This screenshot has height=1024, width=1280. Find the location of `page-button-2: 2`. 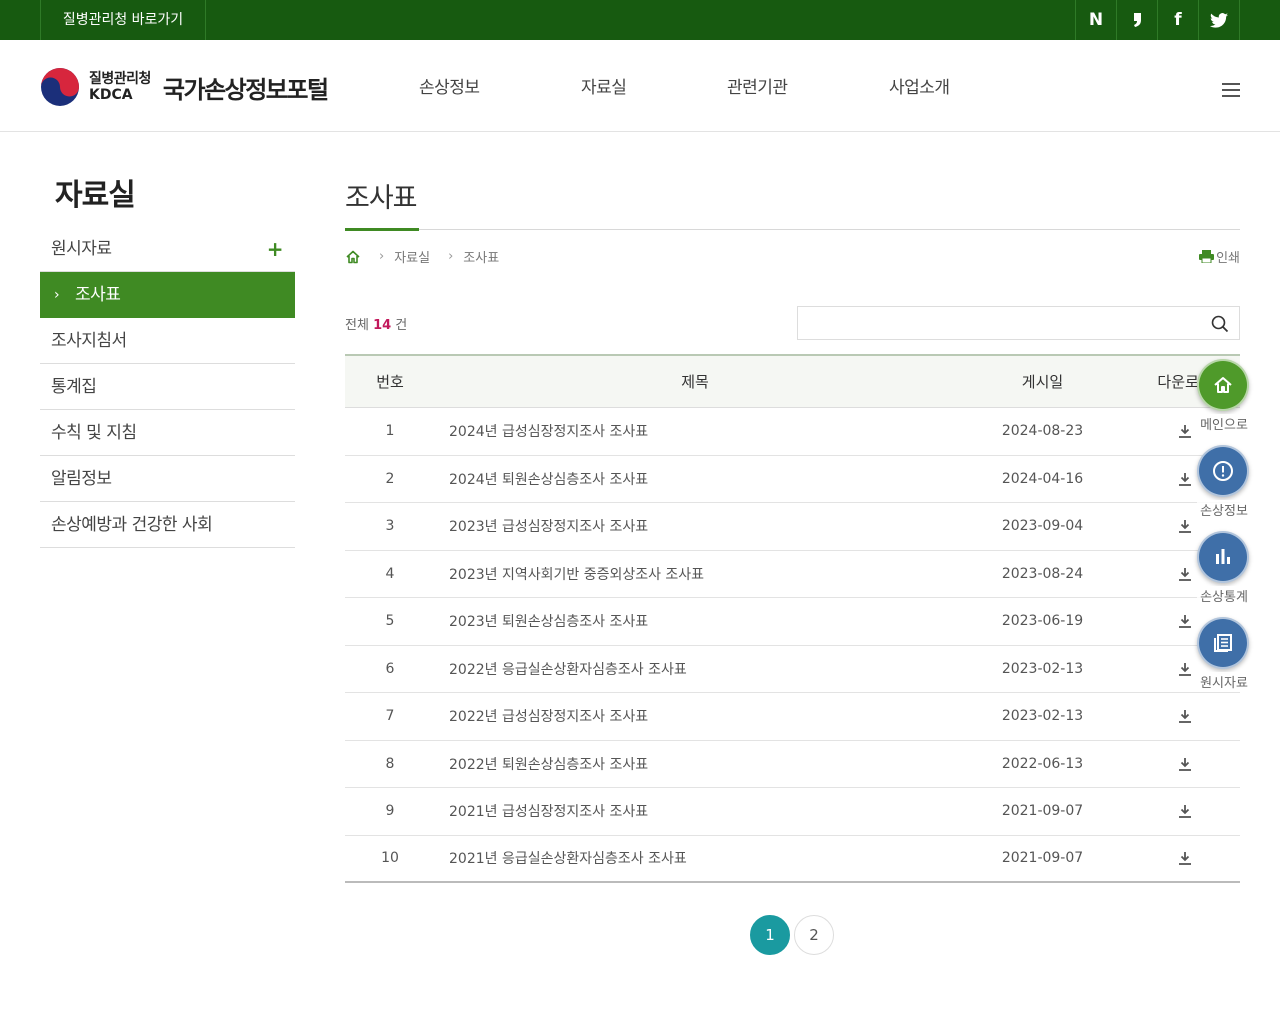

page-button-2: 2 is located at coordinates (814, 935).